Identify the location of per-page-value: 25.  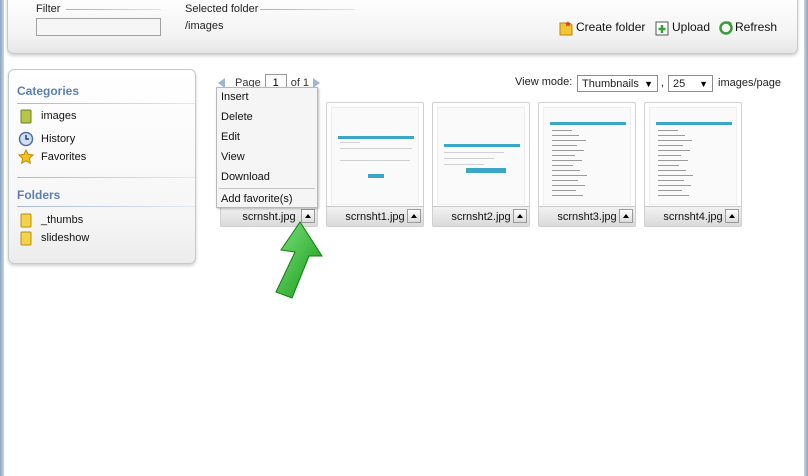
(679, 83).